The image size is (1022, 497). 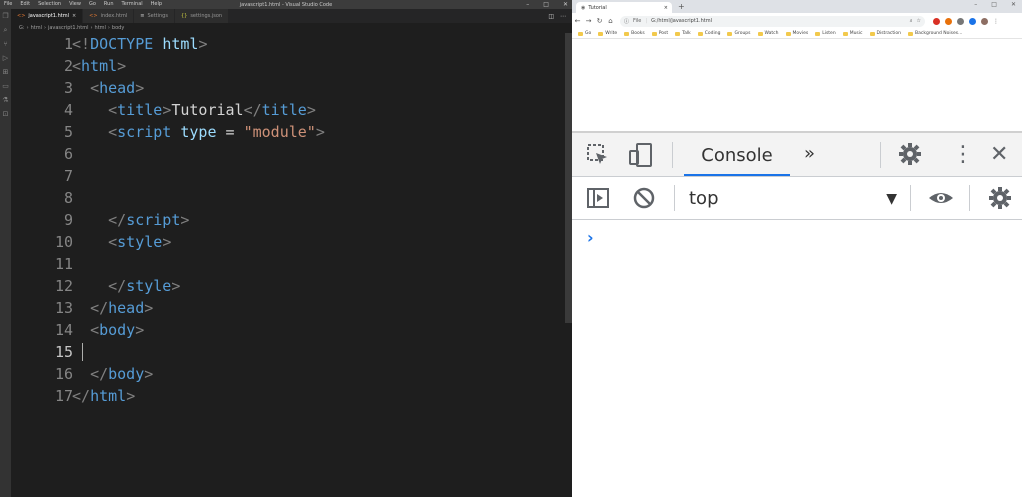 What do you see at coordinates (681, 6) in the screenshot?
I see `new-tab-button: +` at bounding box center [681, 6].